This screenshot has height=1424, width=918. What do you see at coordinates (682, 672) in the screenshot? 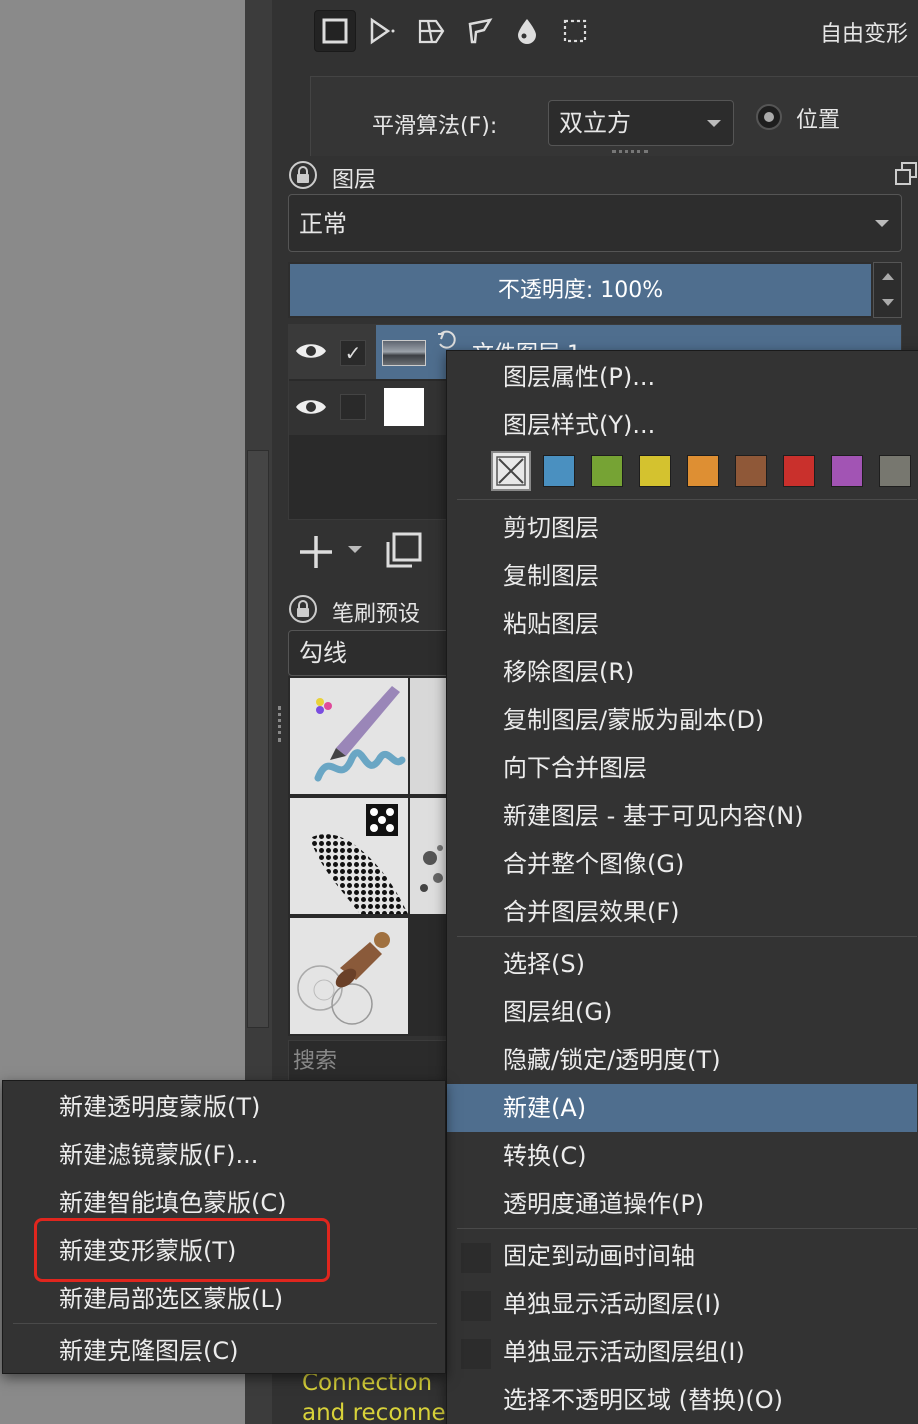
I see `menu-item-remove-layer: 移除图层(R)` at bounding box center [682, 672].